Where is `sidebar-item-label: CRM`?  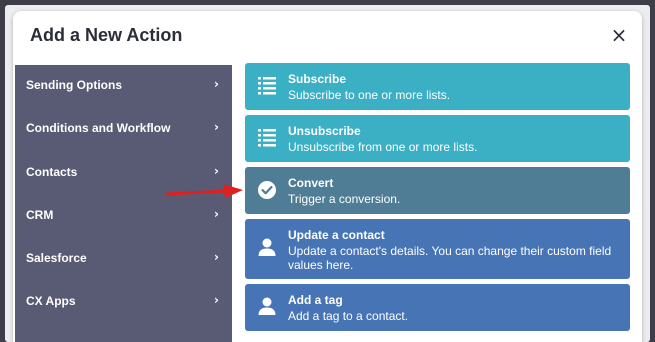
sidebar-item-label: CRM is located at coordinates (40, 215).